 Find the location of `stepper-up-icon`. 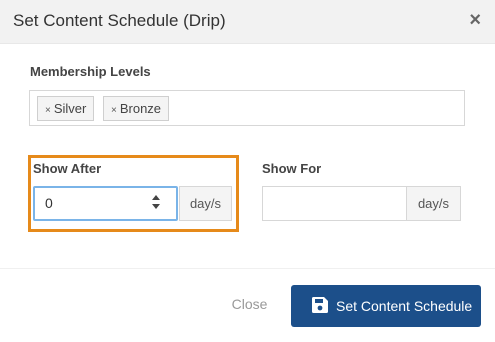

stepper-up-icon is located at coordinates (156, 197).